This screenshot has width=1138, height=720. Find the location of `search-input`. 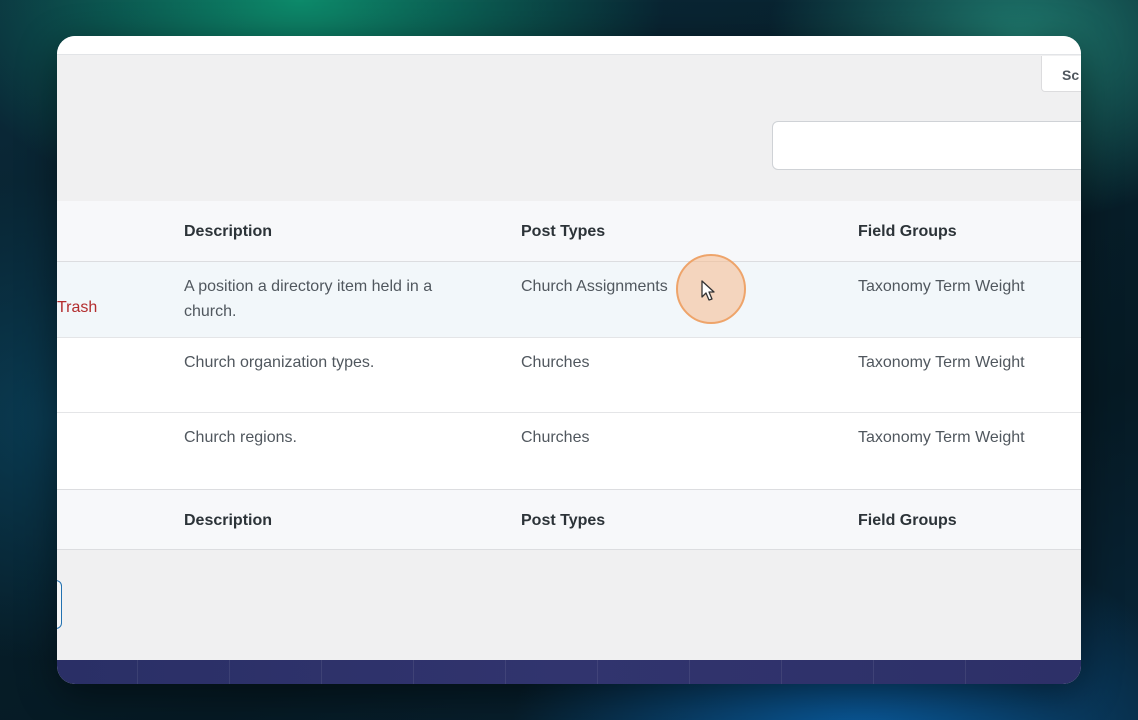

search-input is located at coordinates (926, 145).